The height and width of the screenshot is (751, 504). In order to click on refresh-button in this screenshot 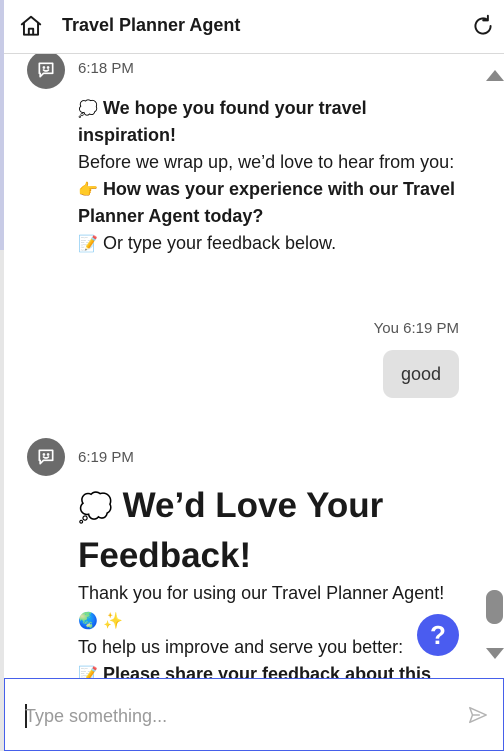, I will do `click(483, 26)`.